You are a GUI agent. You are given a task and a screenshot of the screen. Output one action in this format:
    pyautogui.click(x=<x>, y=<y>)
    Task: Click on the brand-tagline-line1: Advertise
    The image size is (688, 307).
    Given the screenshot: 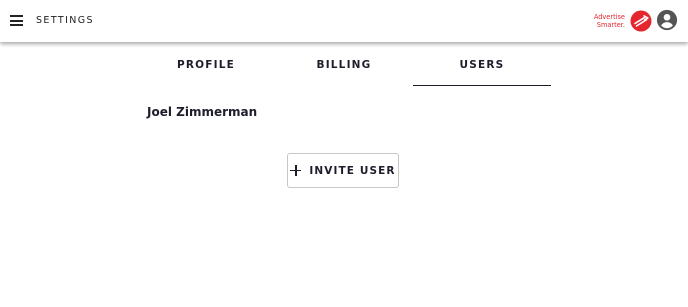 What is the action you would take?
    pyautogui.click(x=609, y=17)
    